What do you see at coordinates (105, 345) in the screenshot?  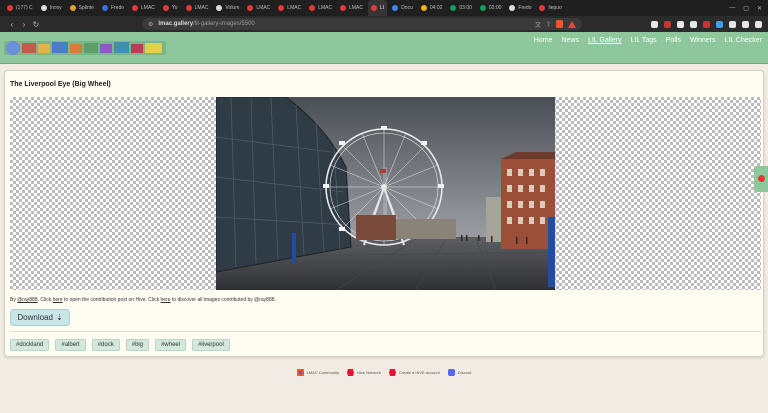 I see `tag-dock: #dock` at bounding box center [105, 345].